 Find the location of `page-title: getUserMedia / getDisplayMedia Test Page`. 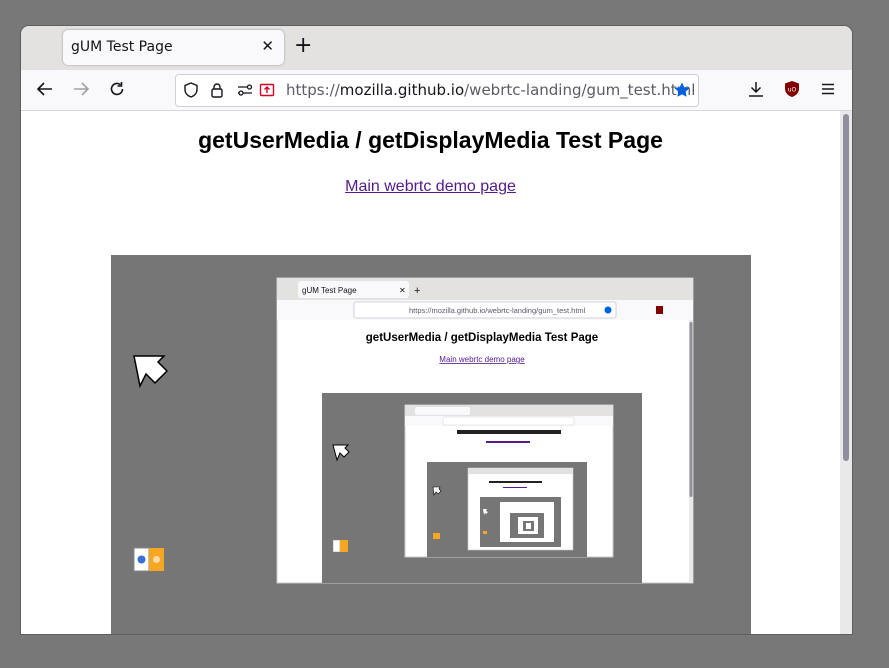

page-title: getUserMedia / getDisplayMedia Test Page is located at coordinates (430, 140).